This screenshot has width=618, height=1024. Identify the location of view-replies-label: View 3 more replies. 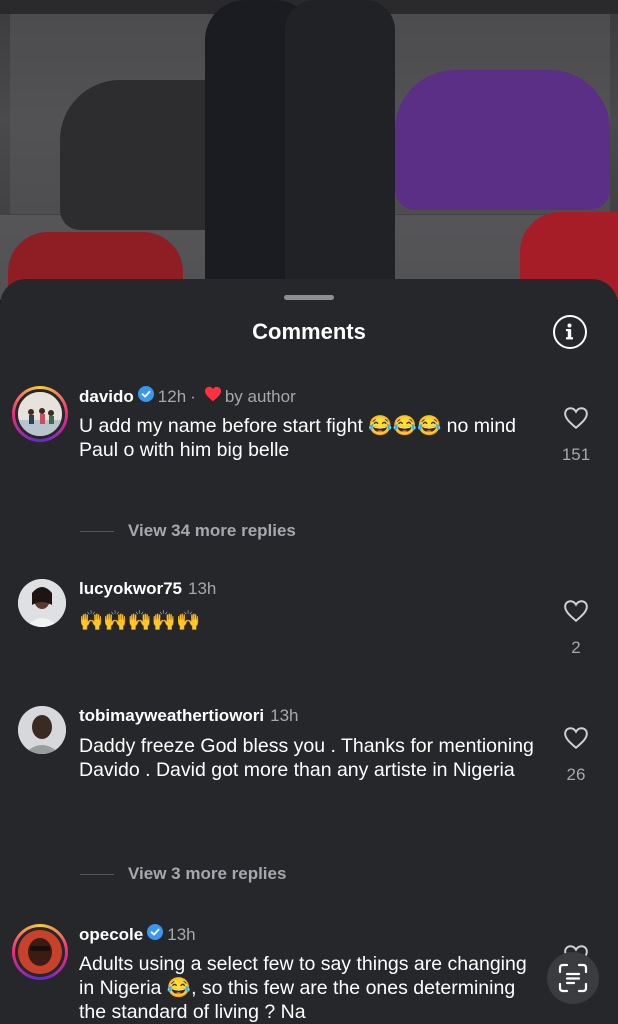
(207, 873).